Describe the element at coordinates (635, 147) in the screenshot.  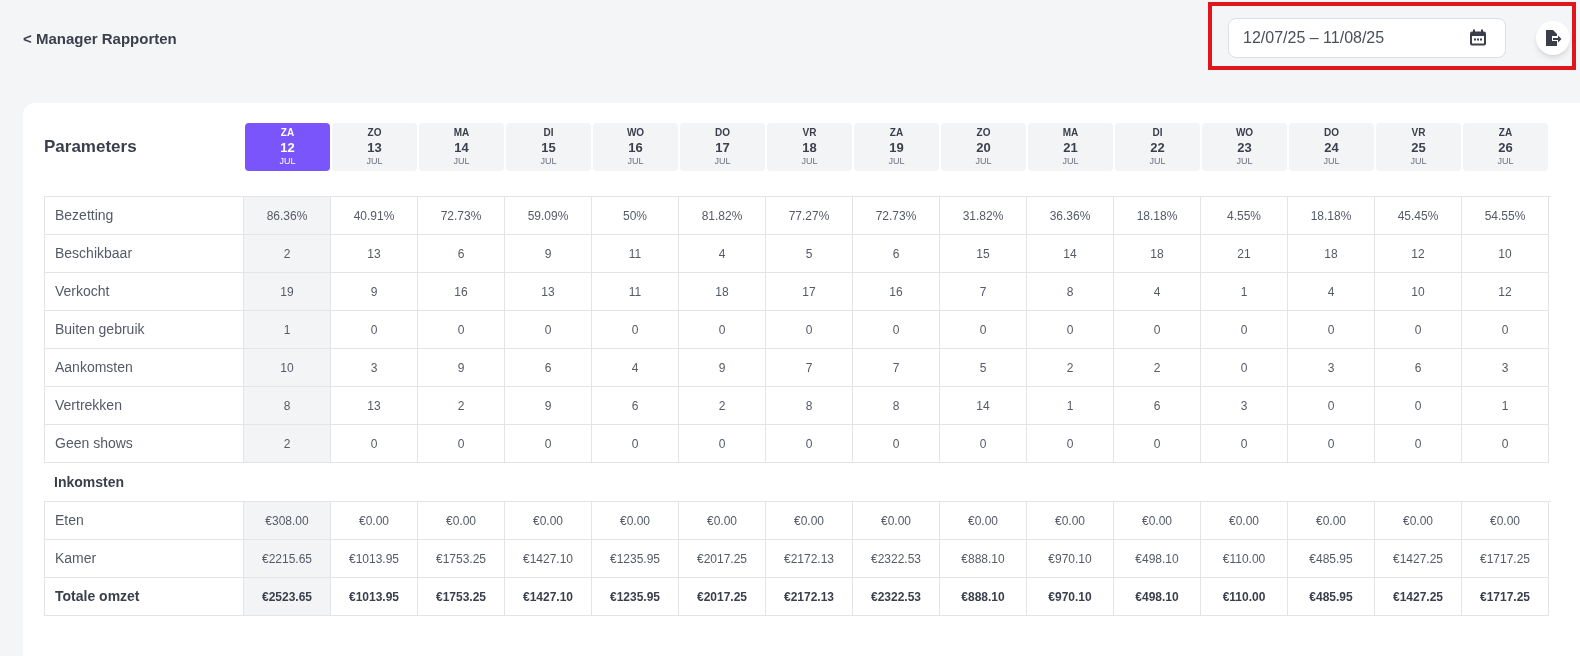
I see `day-tab: WO 16 JUL` at that location.